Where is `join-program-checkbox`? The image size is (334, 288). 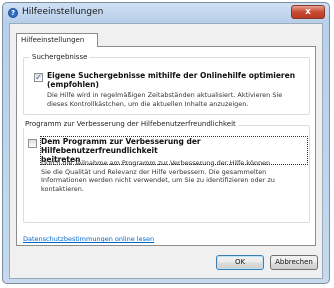 join-program-checkbox is located at coordinates (32, 143).